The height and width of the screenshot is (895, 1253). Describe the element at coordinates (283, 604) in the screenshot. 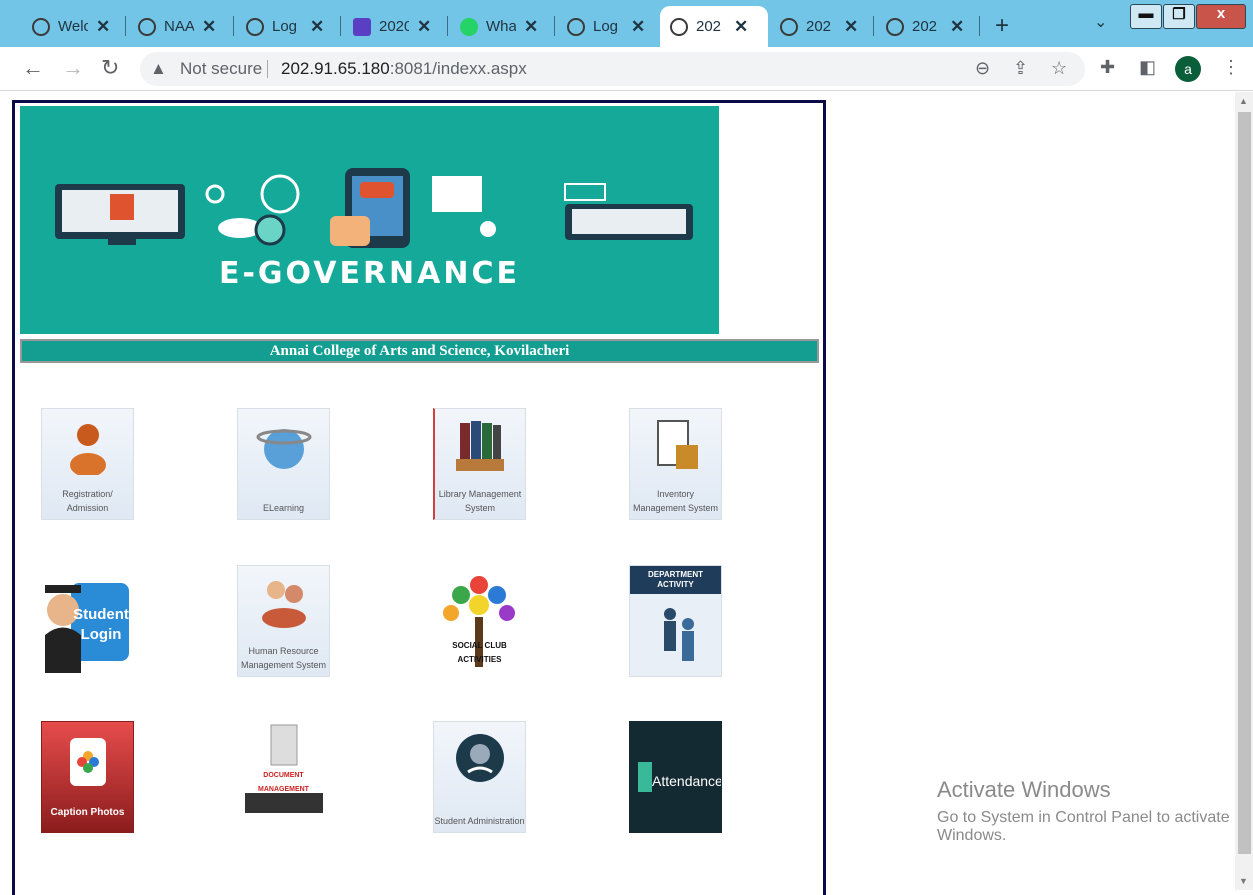

I see `people-icon` at that location.